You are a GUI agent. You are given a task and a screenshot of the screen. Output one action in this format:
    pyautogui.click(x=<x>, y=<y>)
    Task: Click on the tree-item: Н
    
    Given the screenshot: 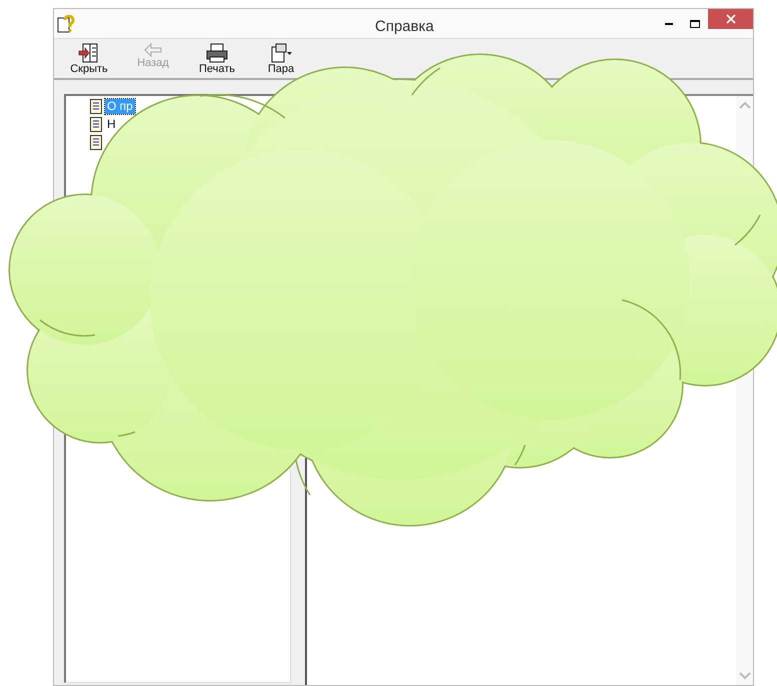 What is the action you would take?
    pyautogui.click(x=104, y=124)
    